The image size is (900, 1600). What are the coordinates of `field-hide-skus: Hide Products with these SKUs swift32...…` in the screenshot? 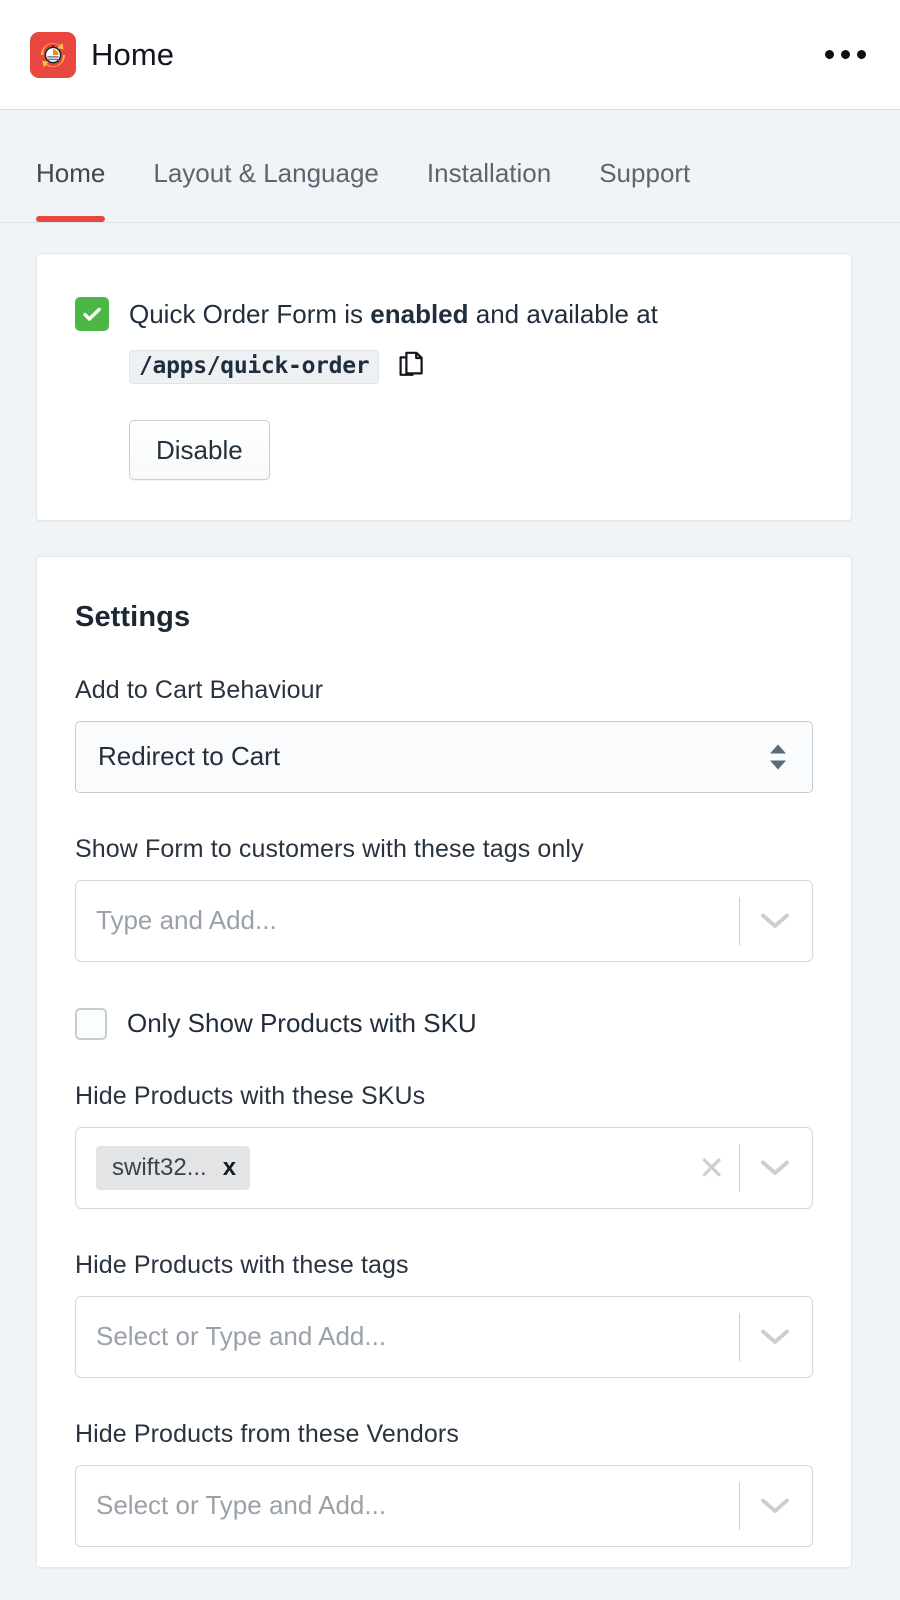 It's located at (444, 1145).